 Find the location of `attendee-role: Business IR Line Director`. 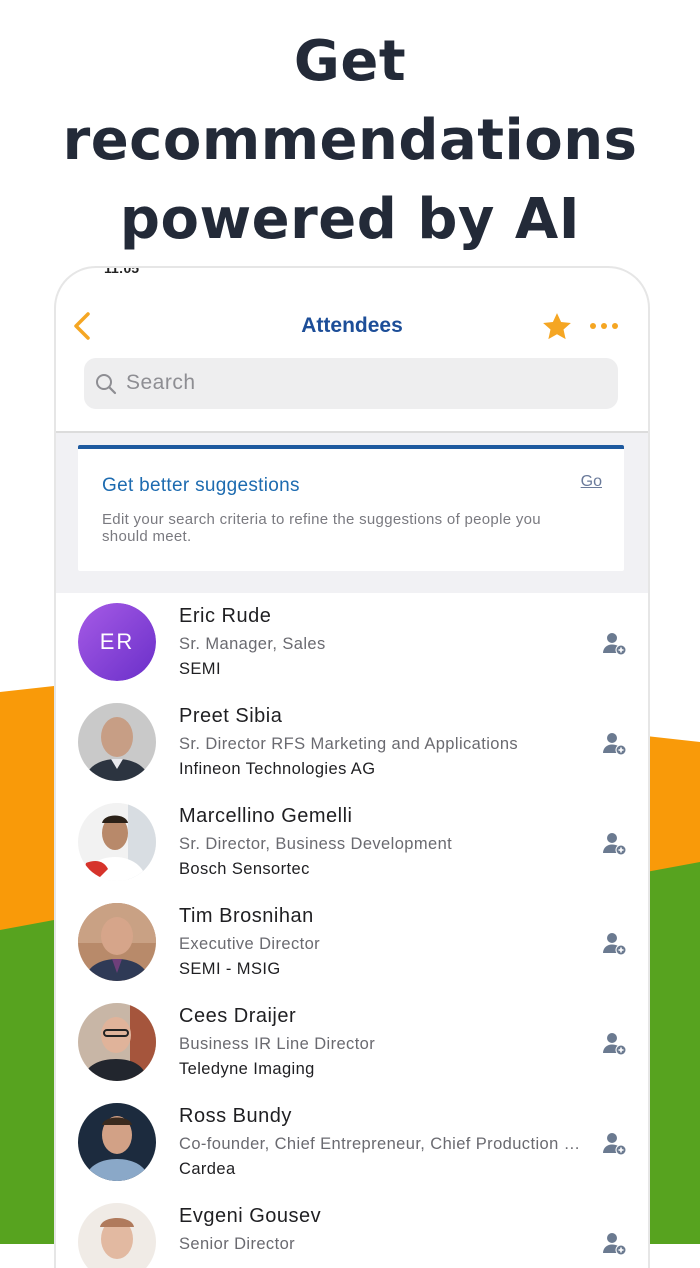

attendee-role: Business IR Line Director is located at coordinates (277, 1044).